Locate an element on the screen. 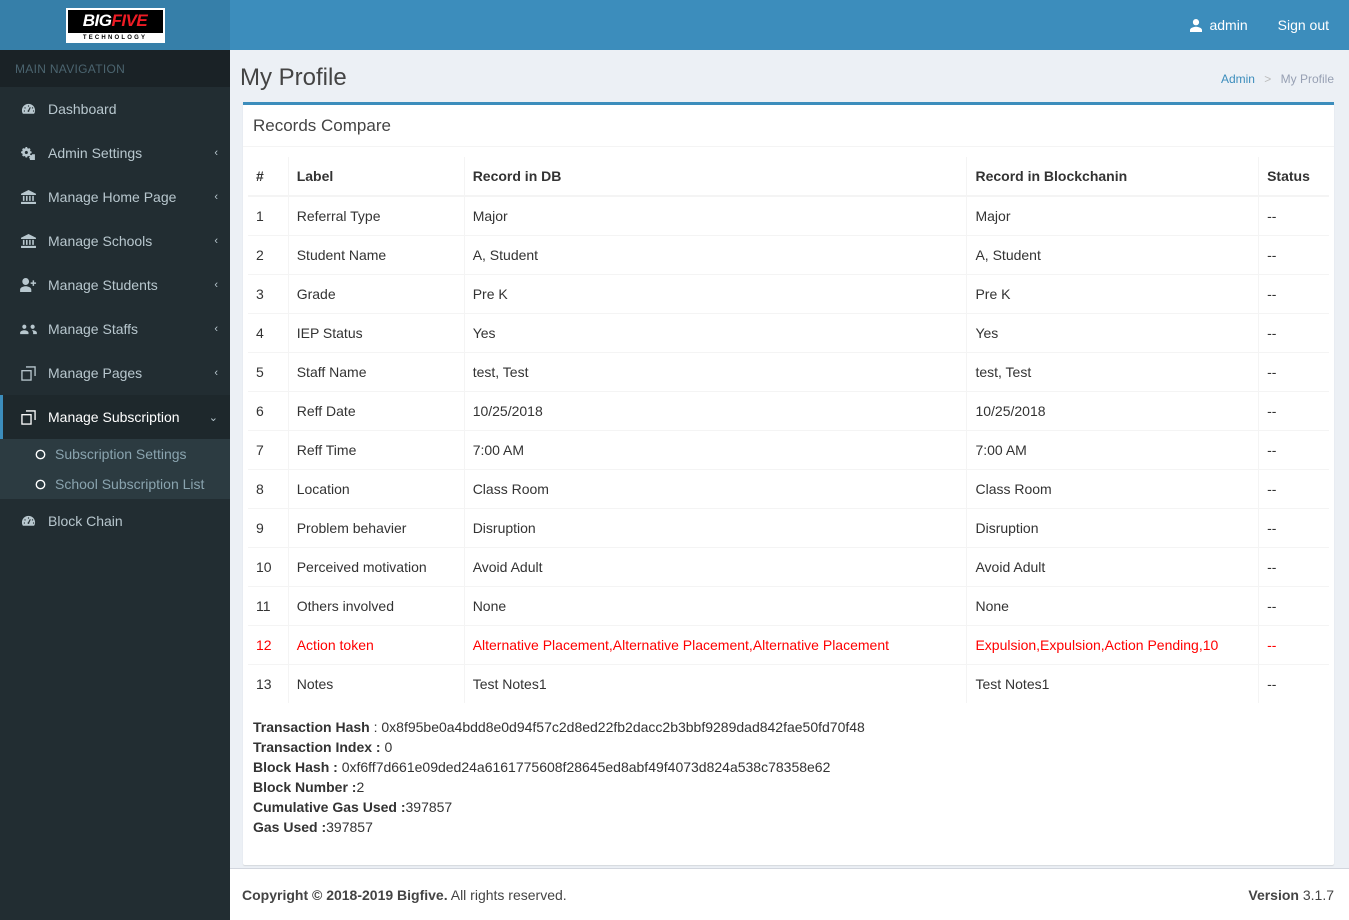  cell-record-bc: Expulsion,Expulsion,Action Pending,10 is located at coordinates (1113, 645).